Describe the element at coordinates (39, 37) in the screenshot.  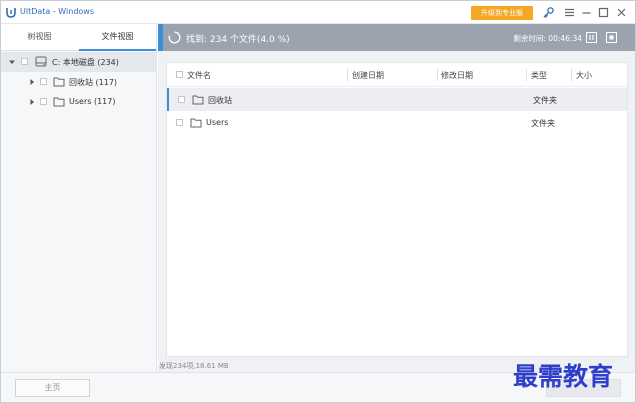
I see `tab-tree-view: 树视图` at that location.